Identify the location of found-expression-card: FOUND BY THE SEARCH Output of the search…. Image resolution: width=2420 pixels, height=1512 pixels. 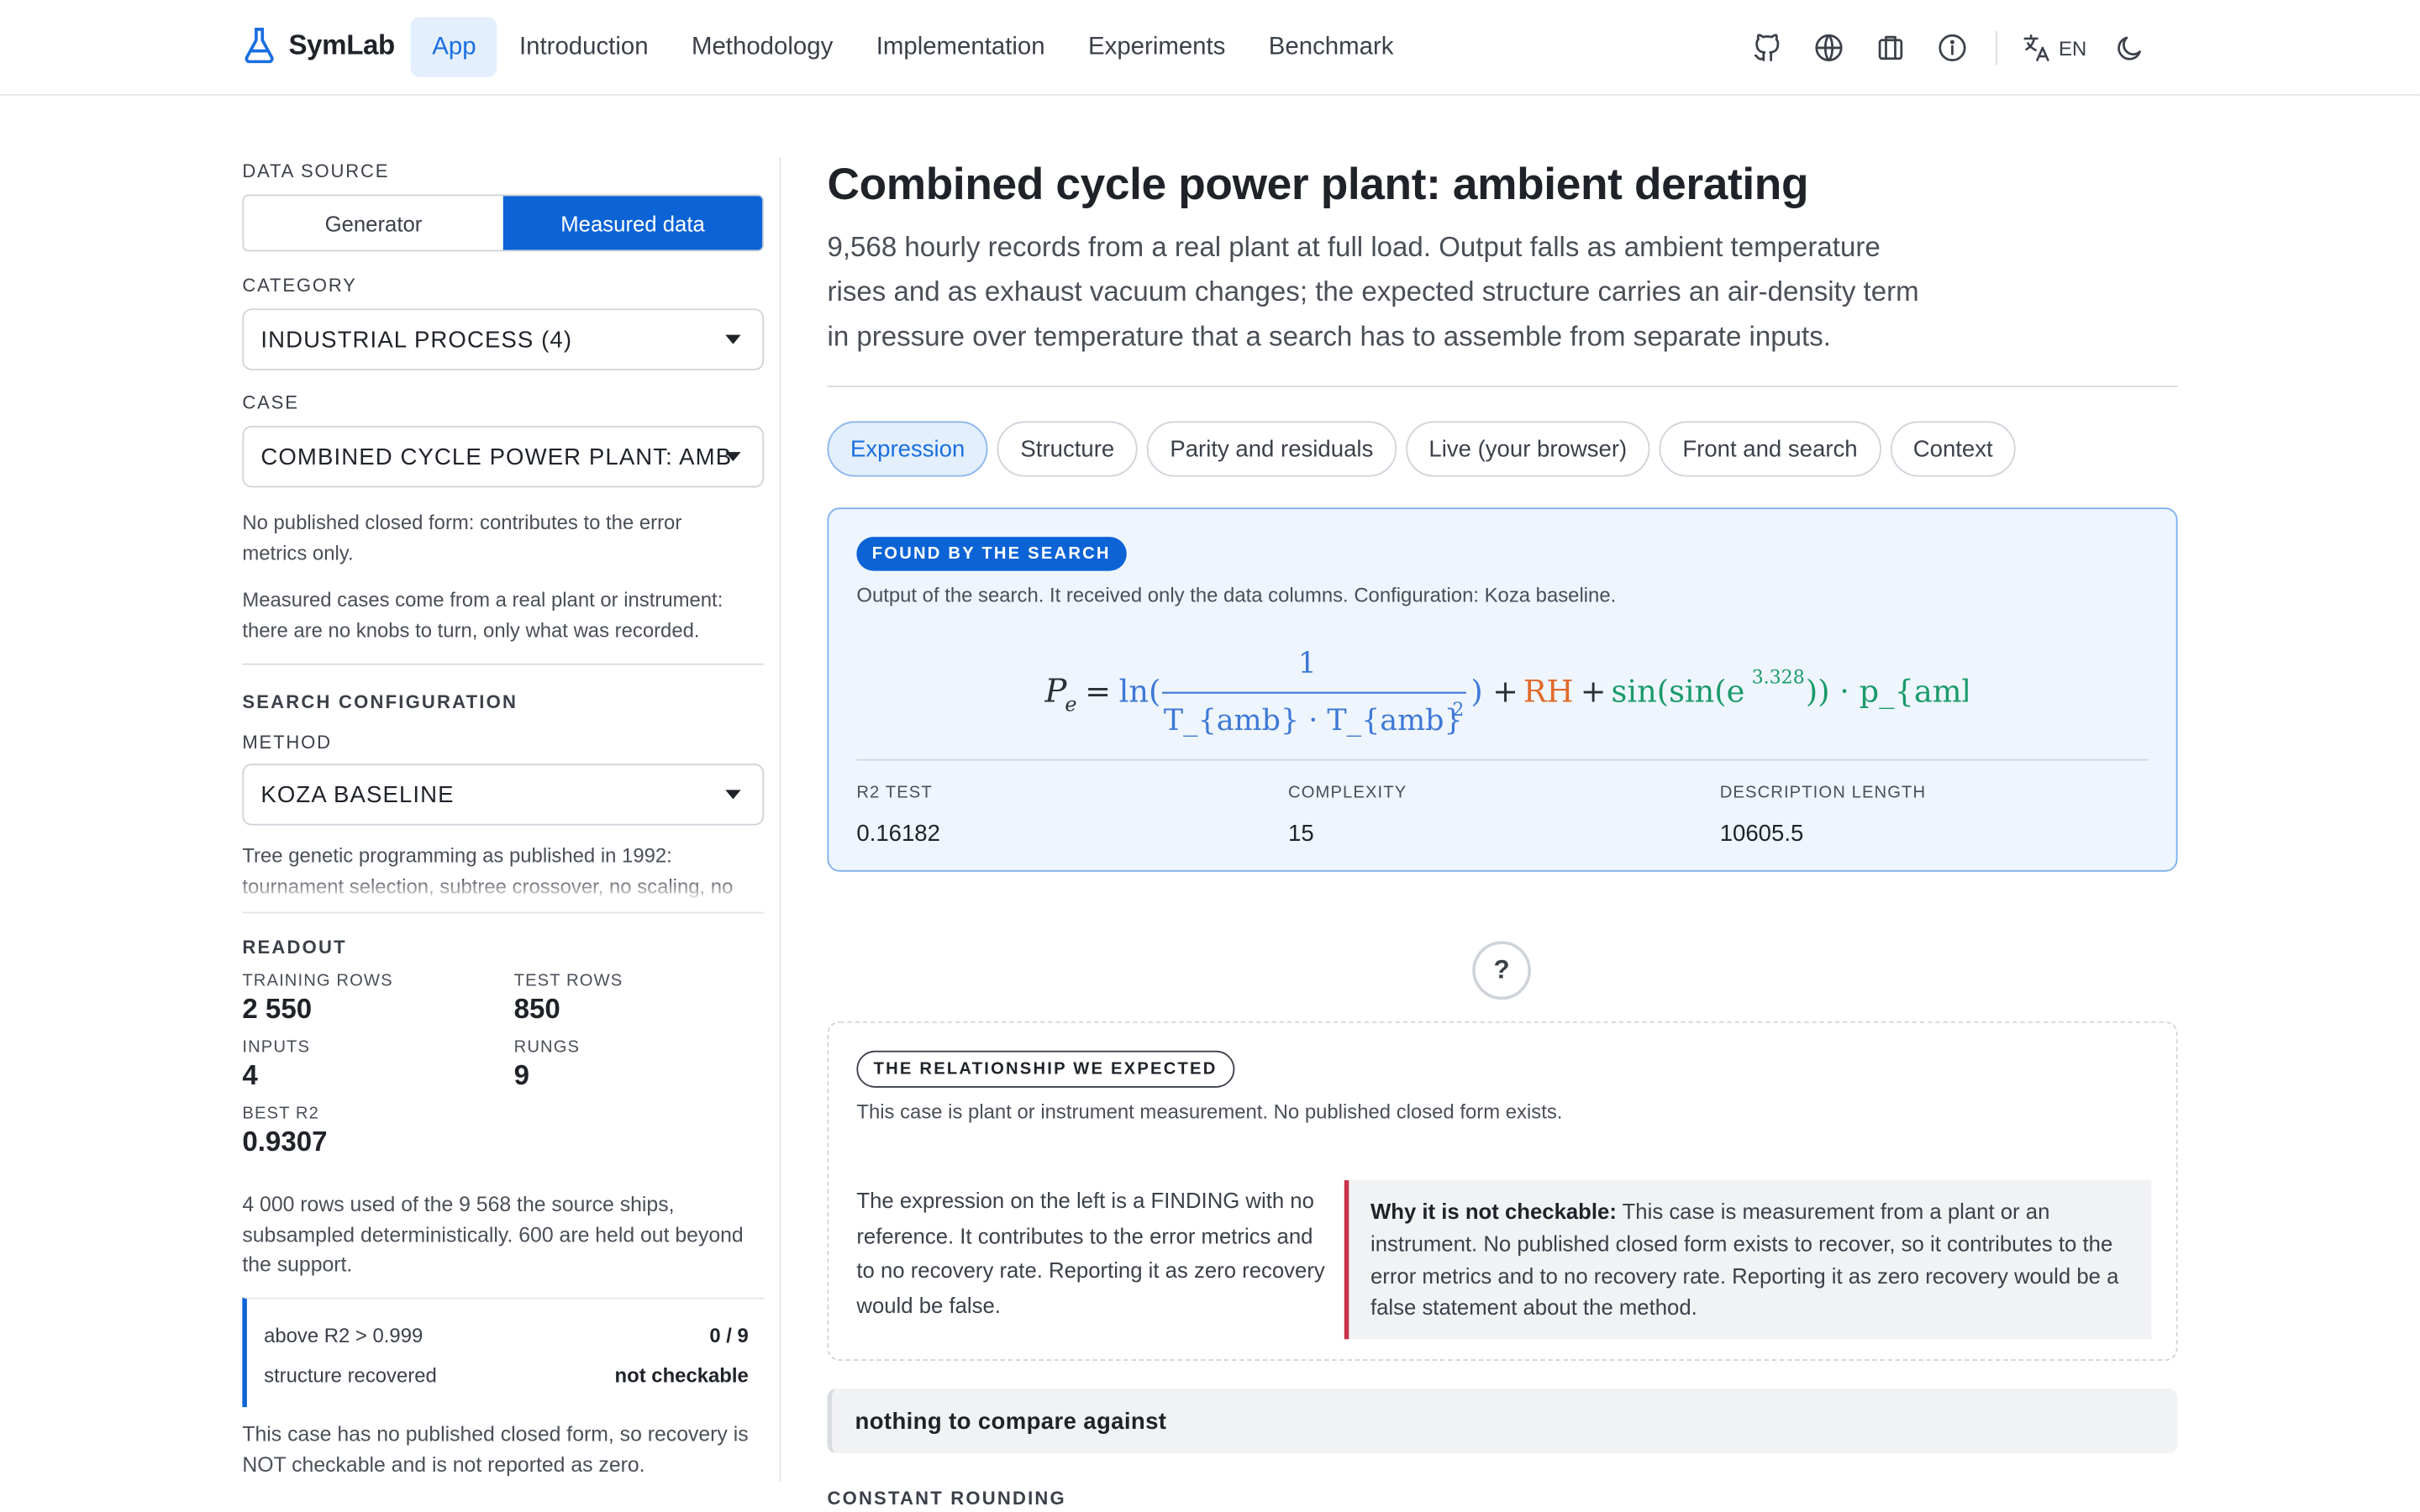
(1502, 689).